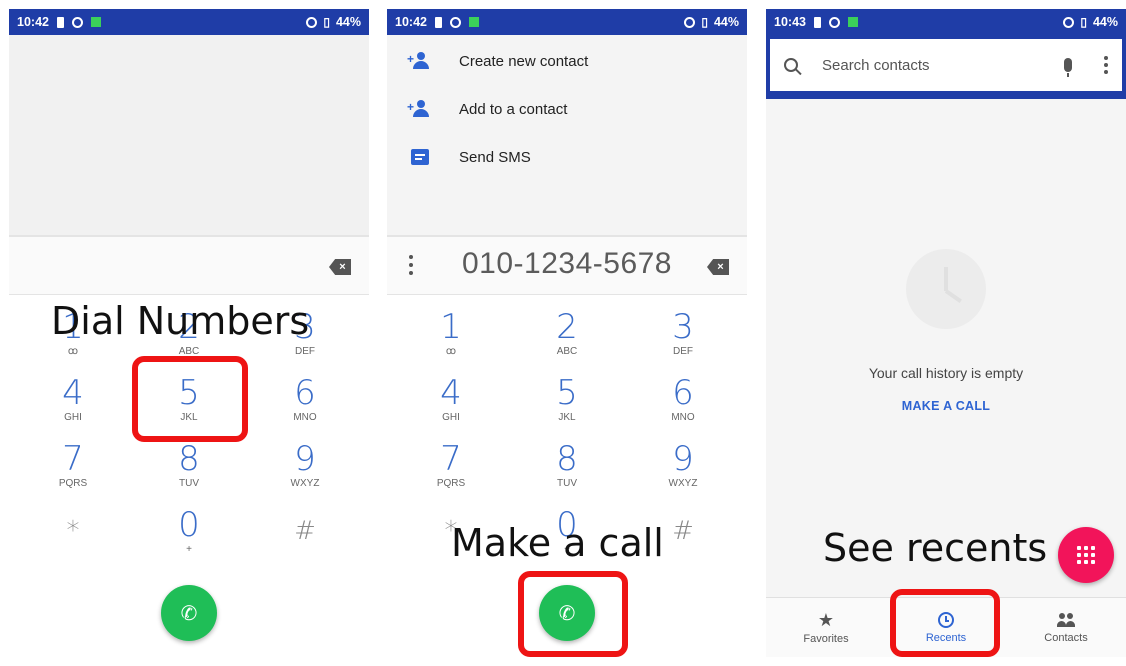 The height and width of the screenshot is (666, 1126). I want to click on suggestion-area, so click(189, 135).